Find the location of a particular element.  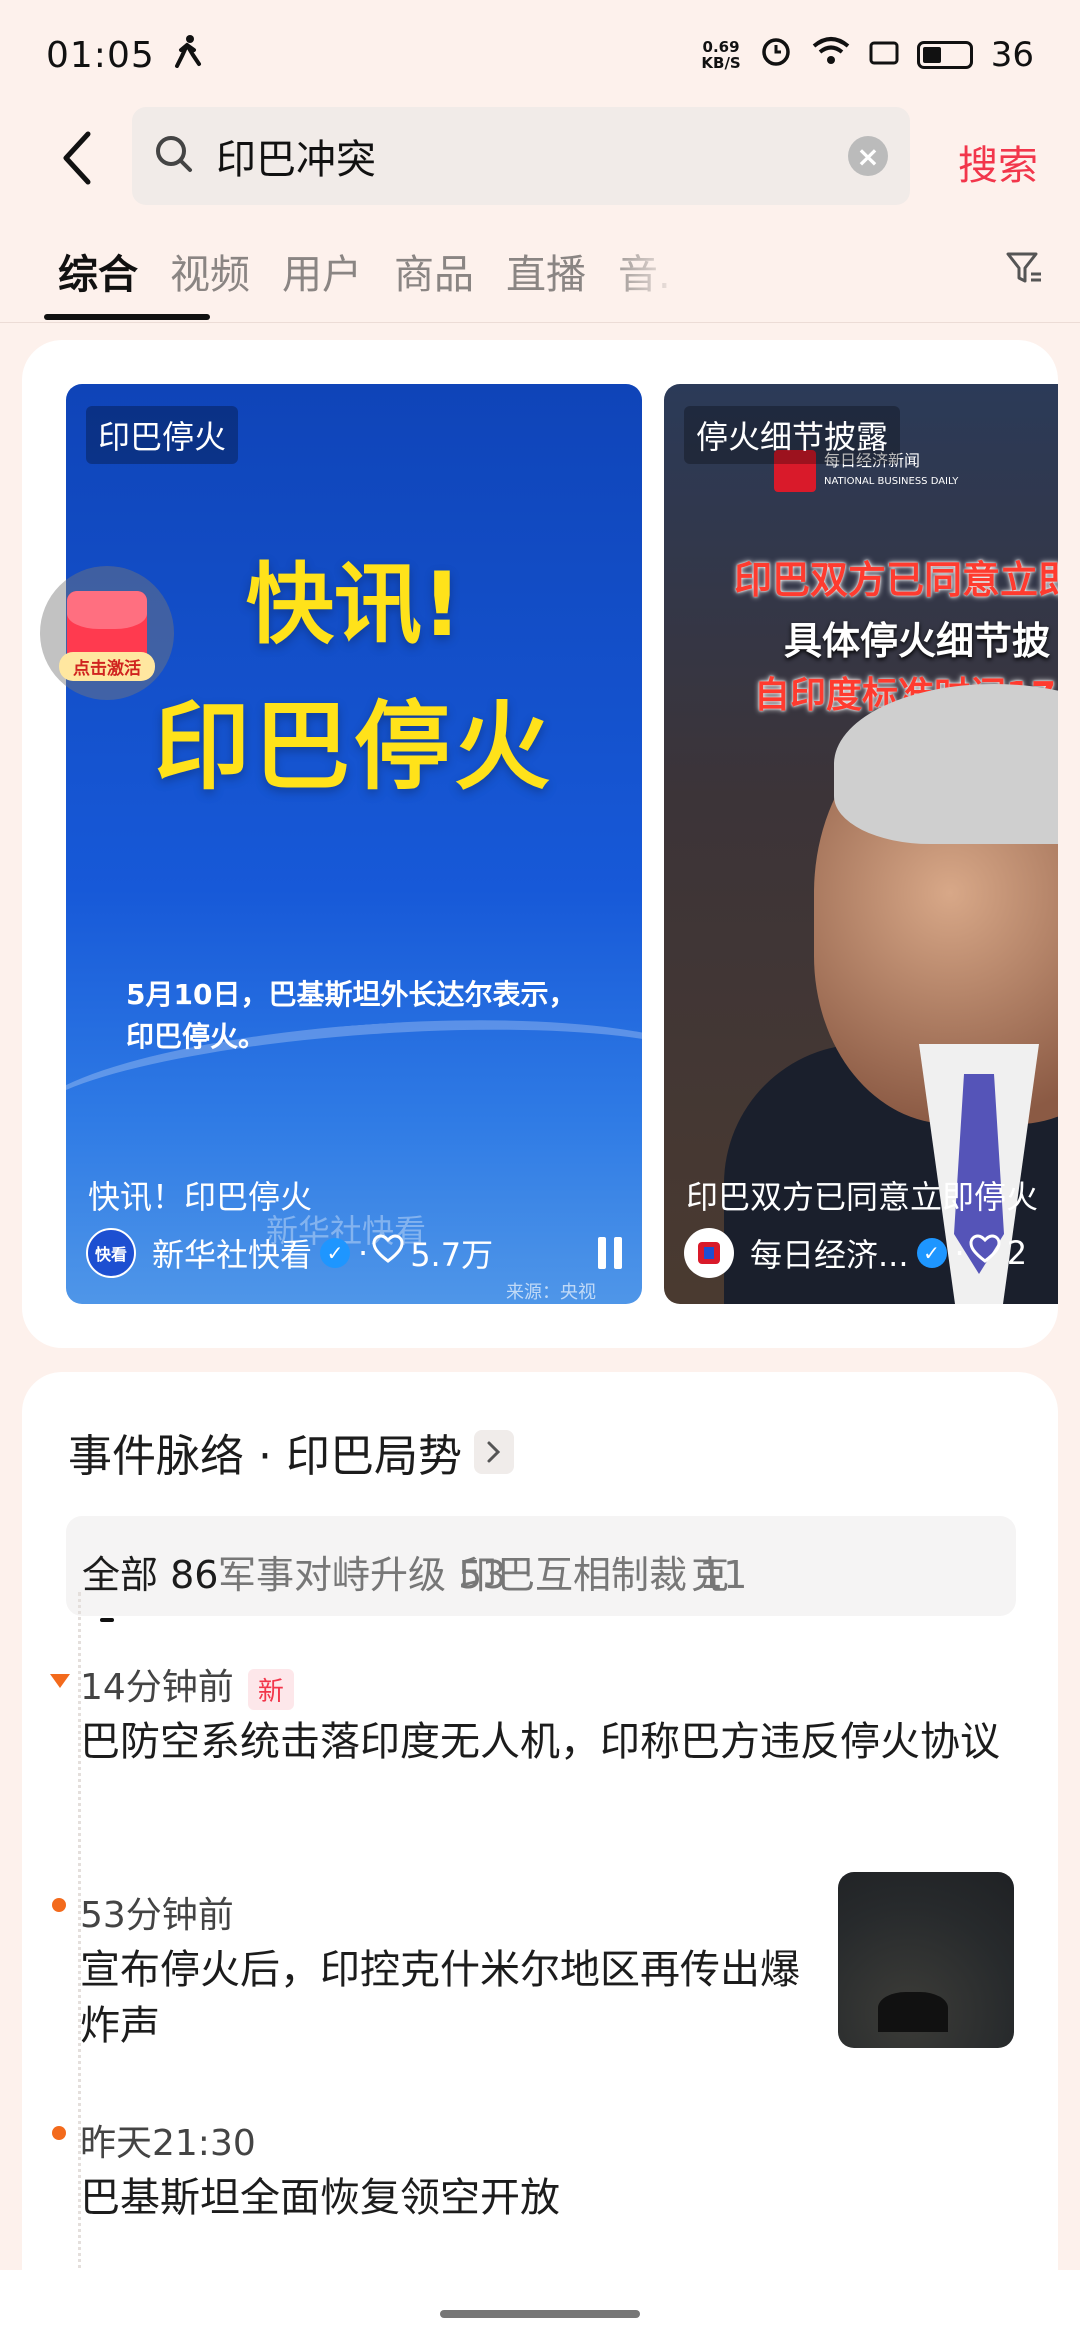

search-box: × is located at coordinates (521, 156).